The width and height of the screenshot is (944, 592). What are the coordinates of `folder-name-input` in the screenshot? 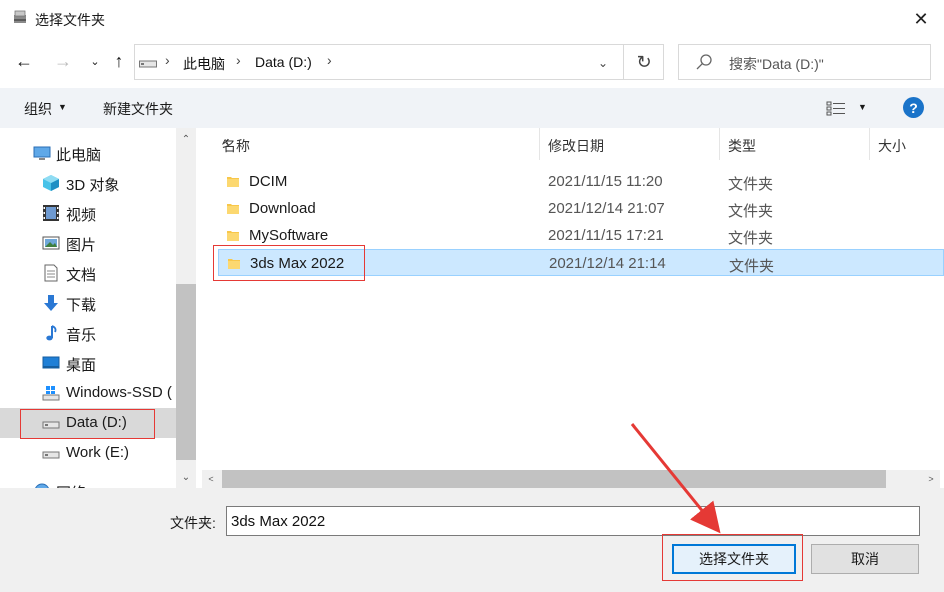 It's located at (573, 521).